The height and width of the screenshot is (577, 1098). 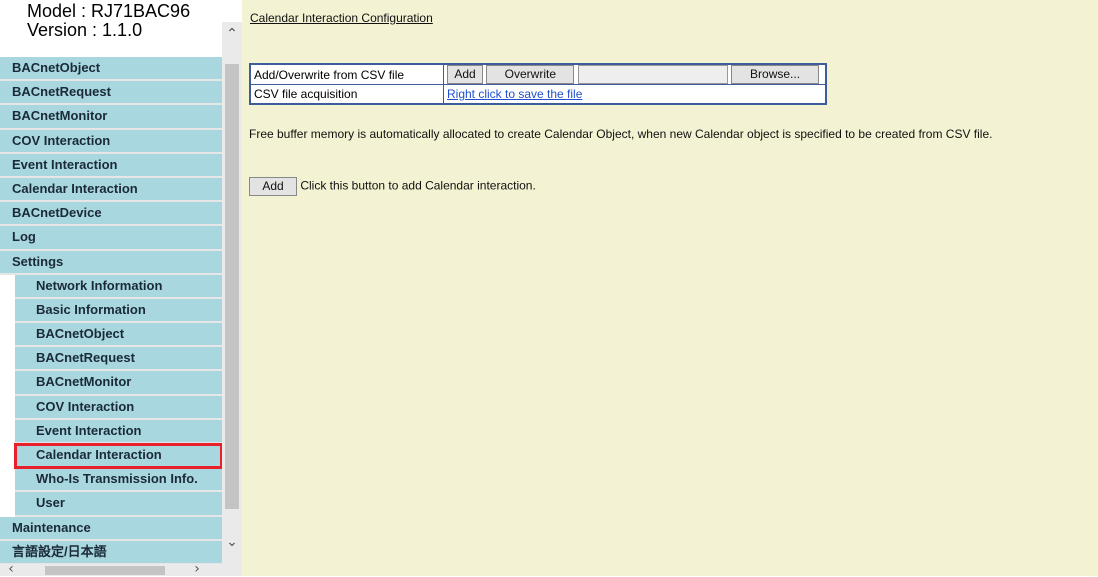 What do you see at coordinates (111, 238) in the screenshot?
I see `sidebar-item-log: Log` at bounding box center [111, 238].